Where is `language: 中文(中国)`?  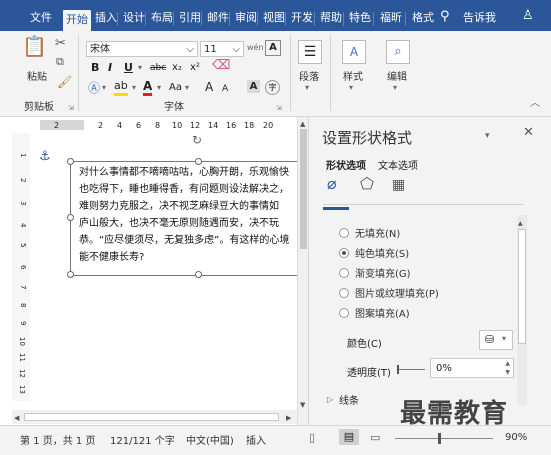
language: 中文(中国) is located at coordinates (210, 439).